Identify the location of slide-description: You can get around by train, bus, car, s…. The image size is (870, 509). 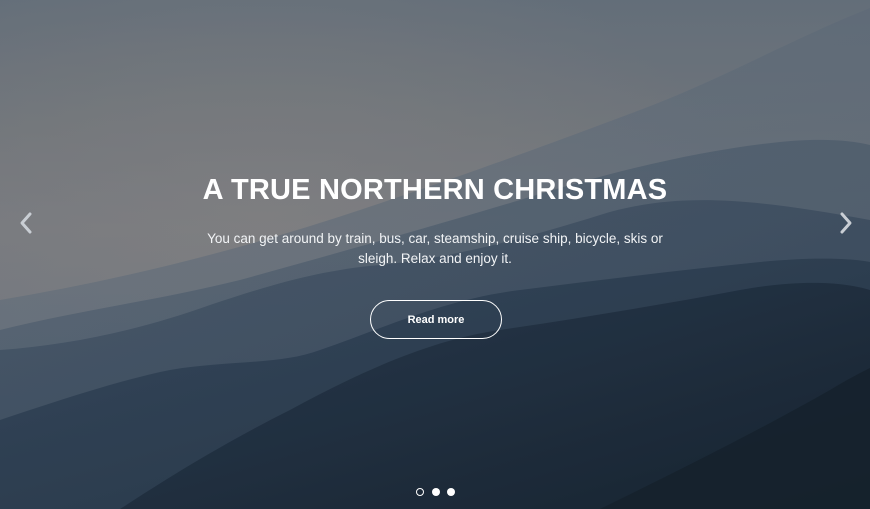
(435, 248).